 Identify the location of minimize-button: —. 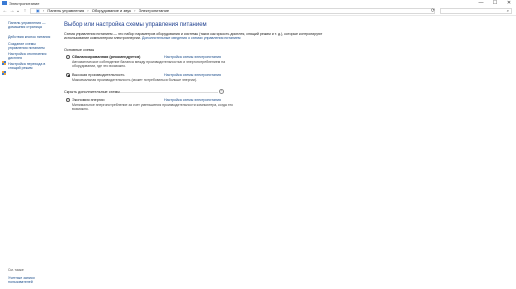
(481, 3).